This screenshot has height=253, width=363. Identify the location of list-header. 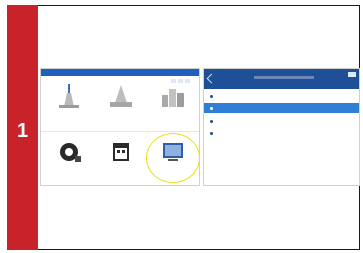
(281, 79).